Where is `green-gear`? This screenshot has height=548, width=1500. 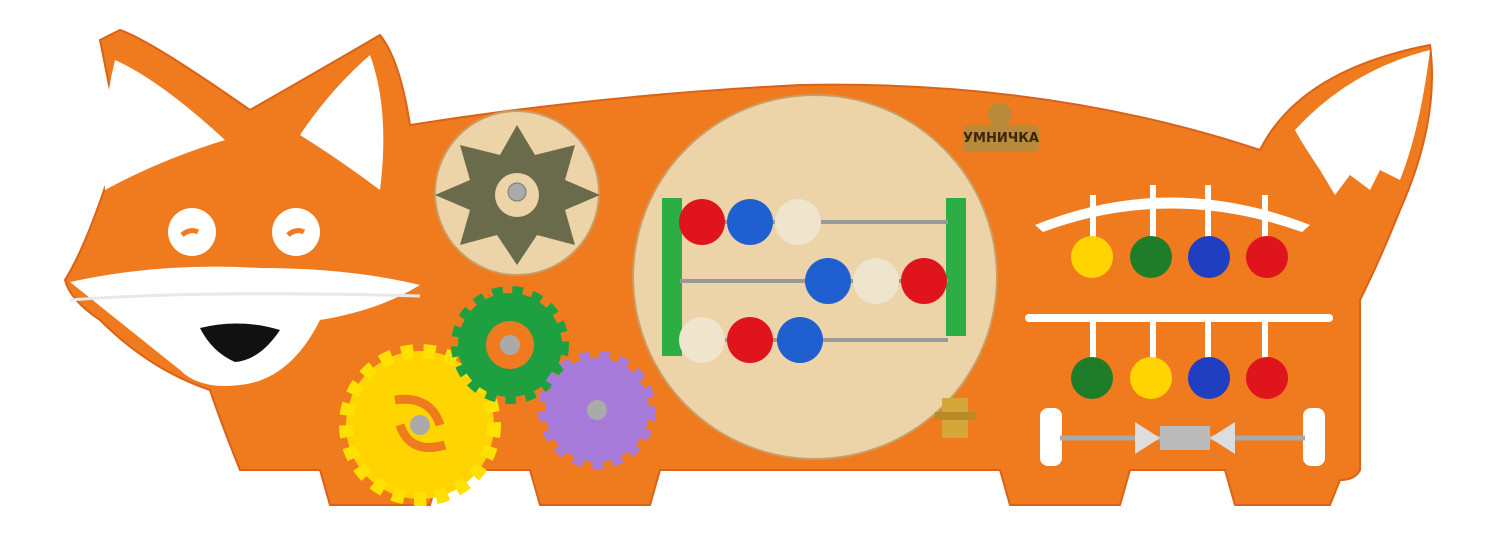 green-gear is located at coordinates (510, 345).